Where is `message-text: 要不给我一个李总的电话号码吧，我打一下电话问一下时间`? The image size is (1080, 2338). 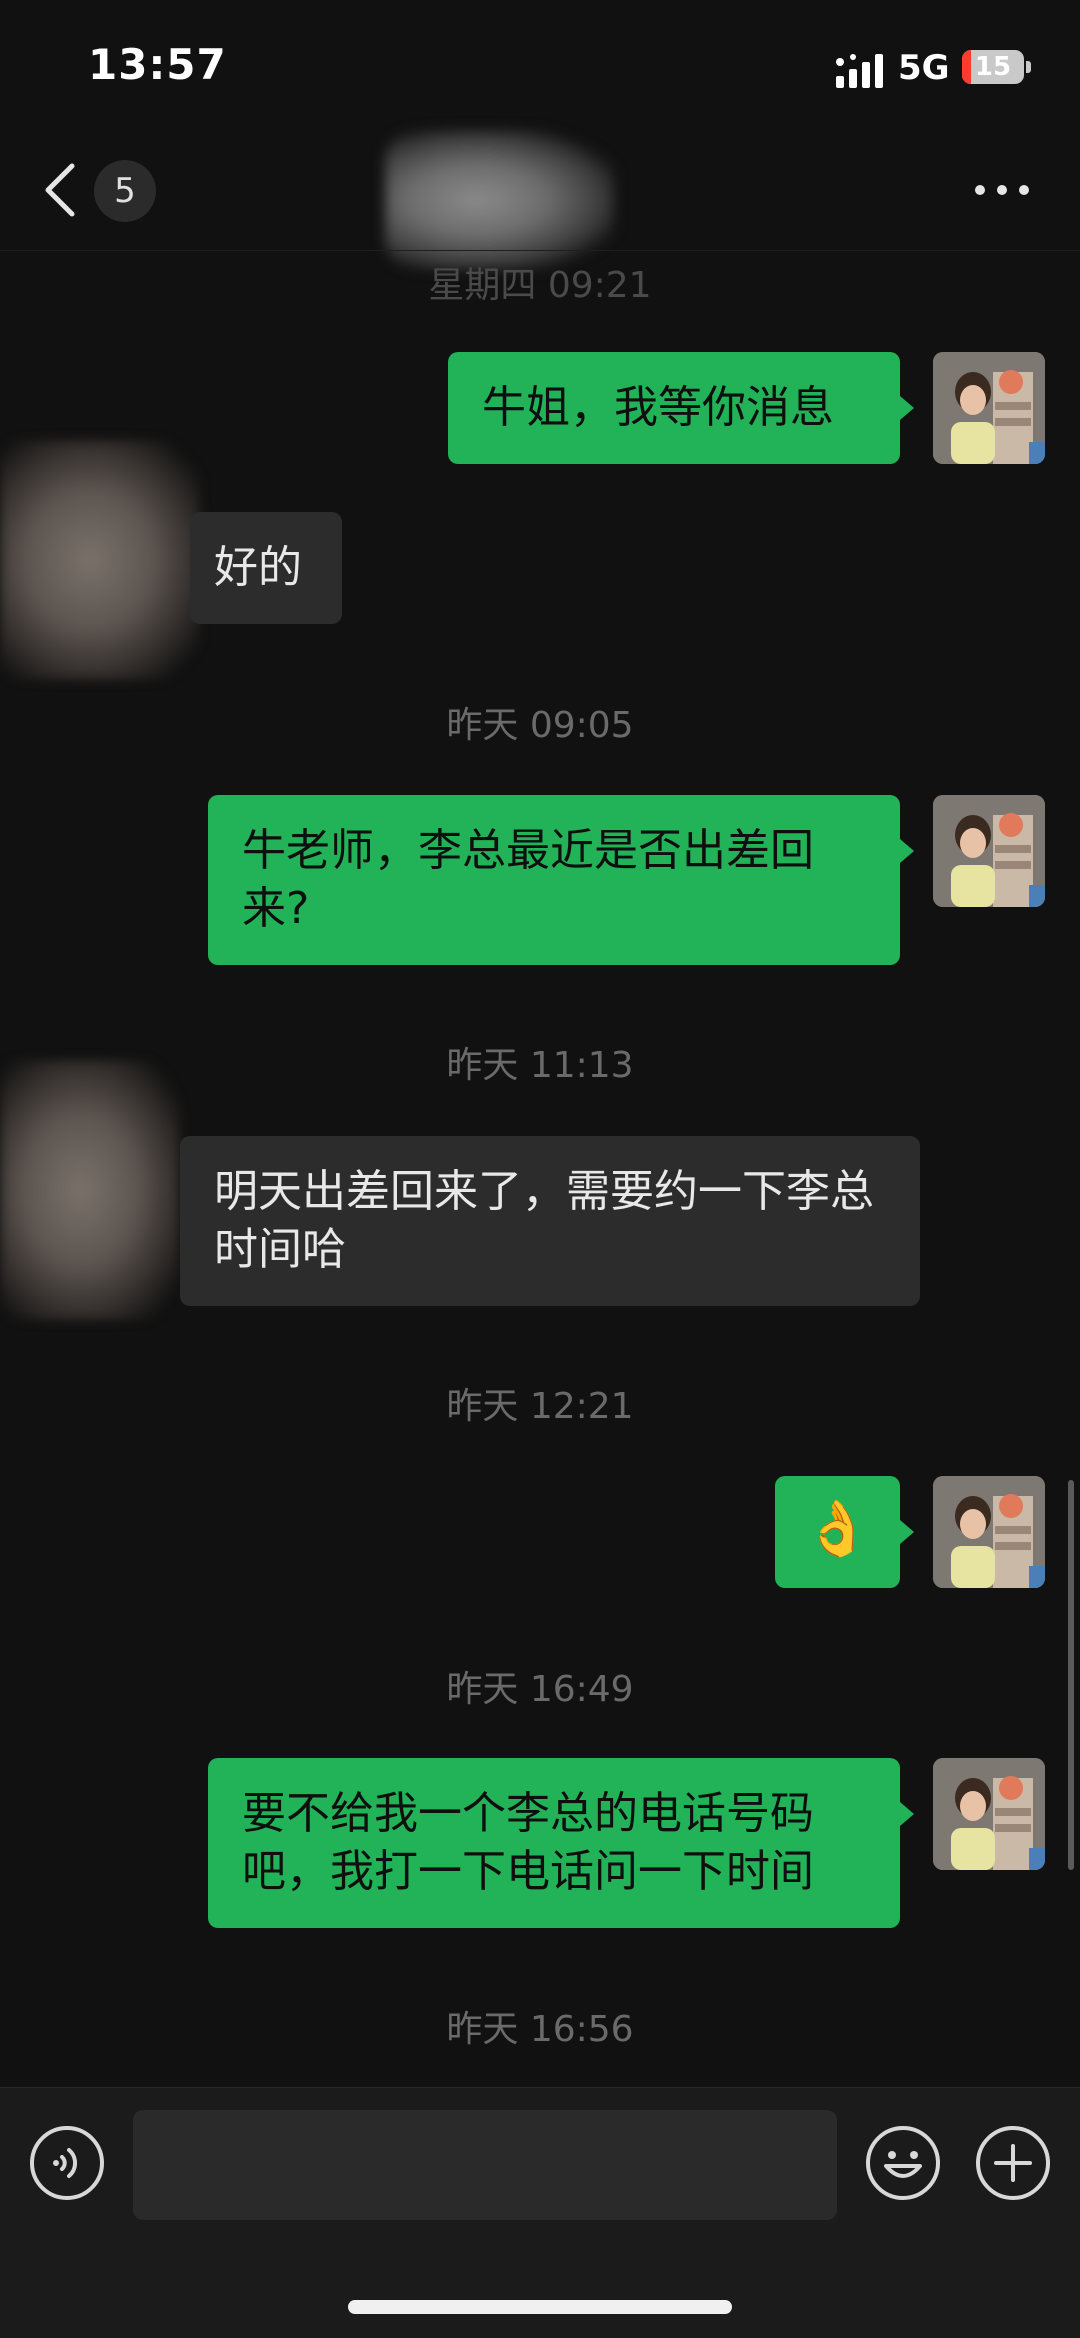
message-text: 要不给我一个李总的电话号码吧，我打一下电话问一下时间 is located at coordinates (528, 1842).